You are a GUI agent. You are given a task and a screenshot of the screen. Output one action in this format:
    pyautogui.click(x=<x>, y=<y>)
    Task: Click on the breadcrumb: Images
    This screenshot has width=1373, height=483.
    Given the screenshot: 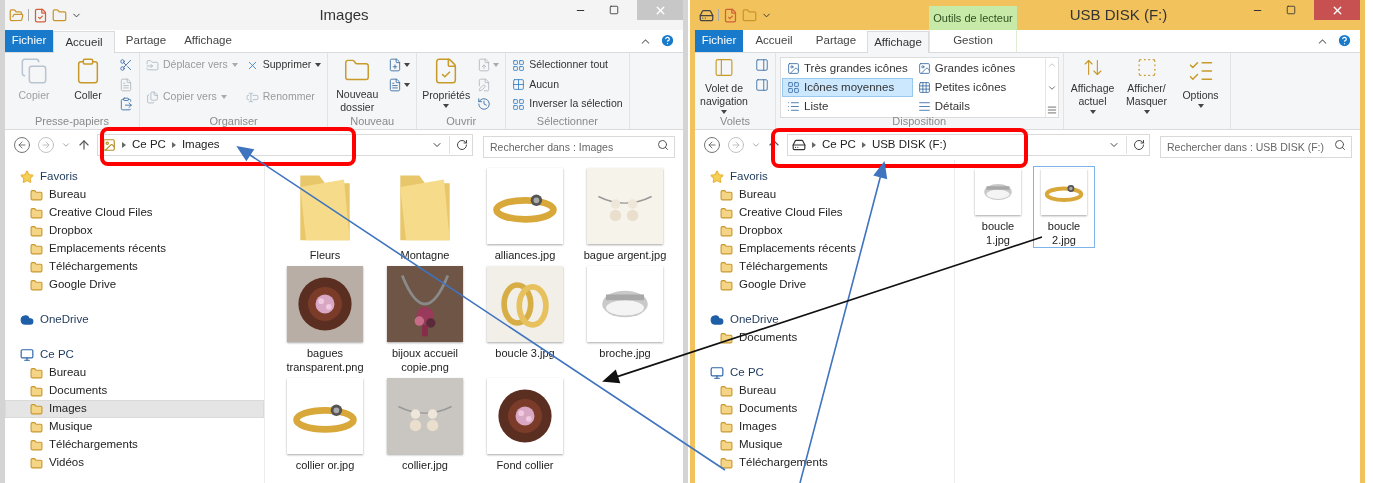 What is the action you would take?
    pyautogui.click(x=200, y=145)
    